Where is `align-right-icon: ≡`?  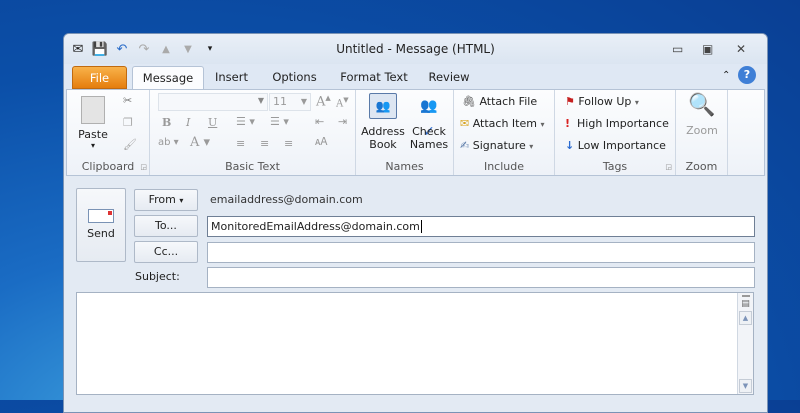
align-right-icon: ≡ is located at coordinates (288, 143).